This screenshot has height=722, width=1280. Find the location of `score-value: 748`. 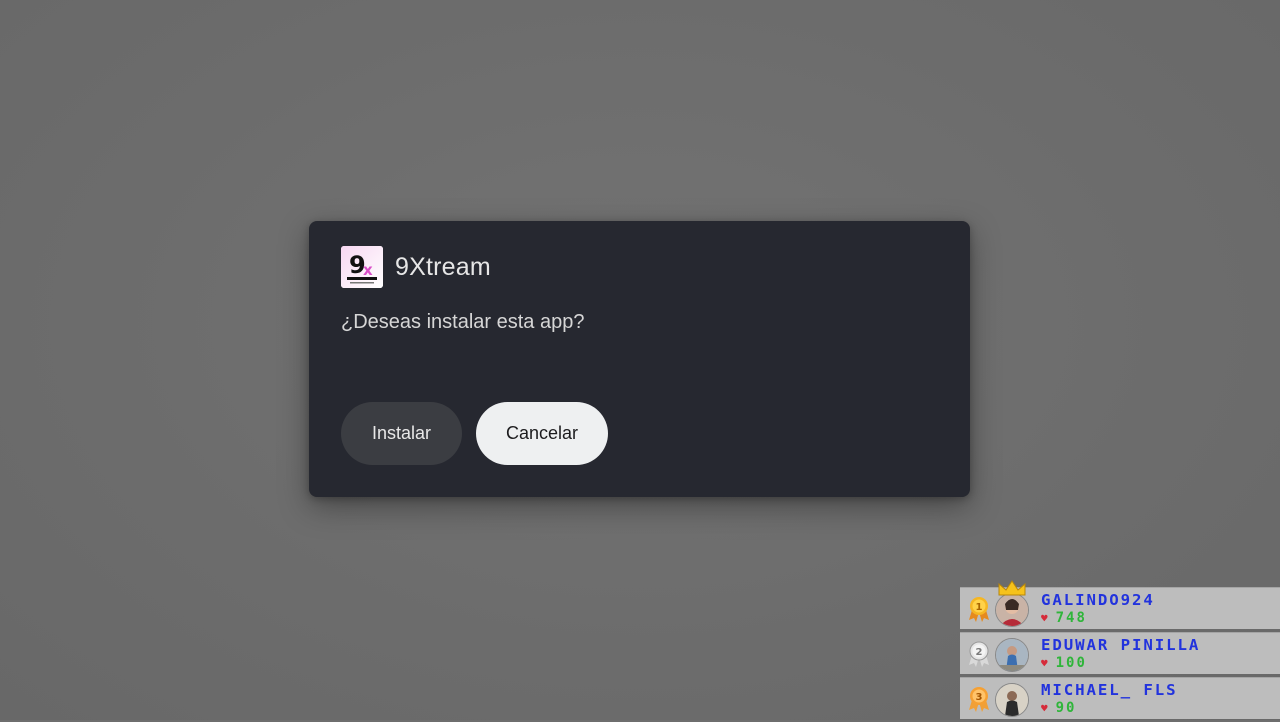

score-value: 748 is located at coordinates (1071, 618).